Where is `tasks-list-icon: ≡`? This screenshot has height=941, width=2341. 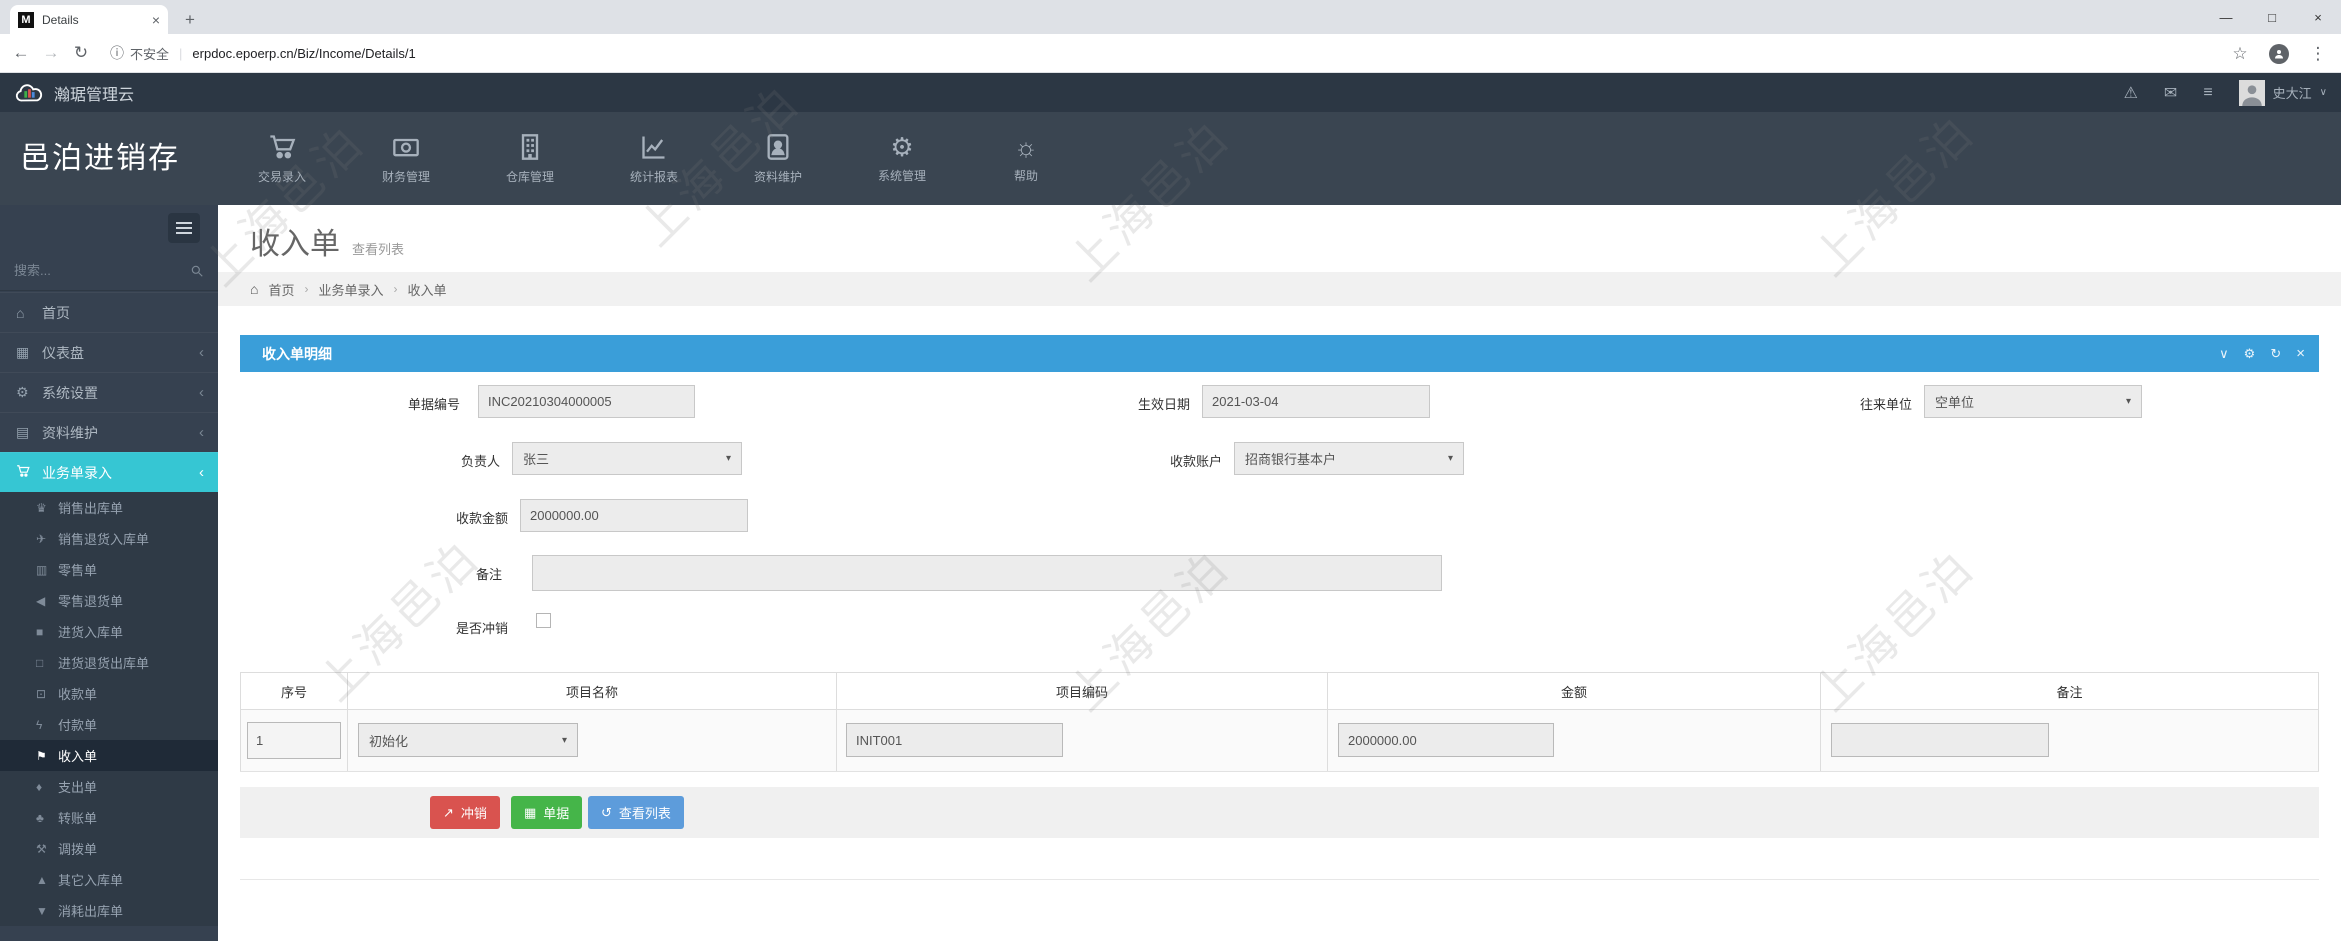
tasks-list-icon: ≡ is located at coordinates (2207, 93).